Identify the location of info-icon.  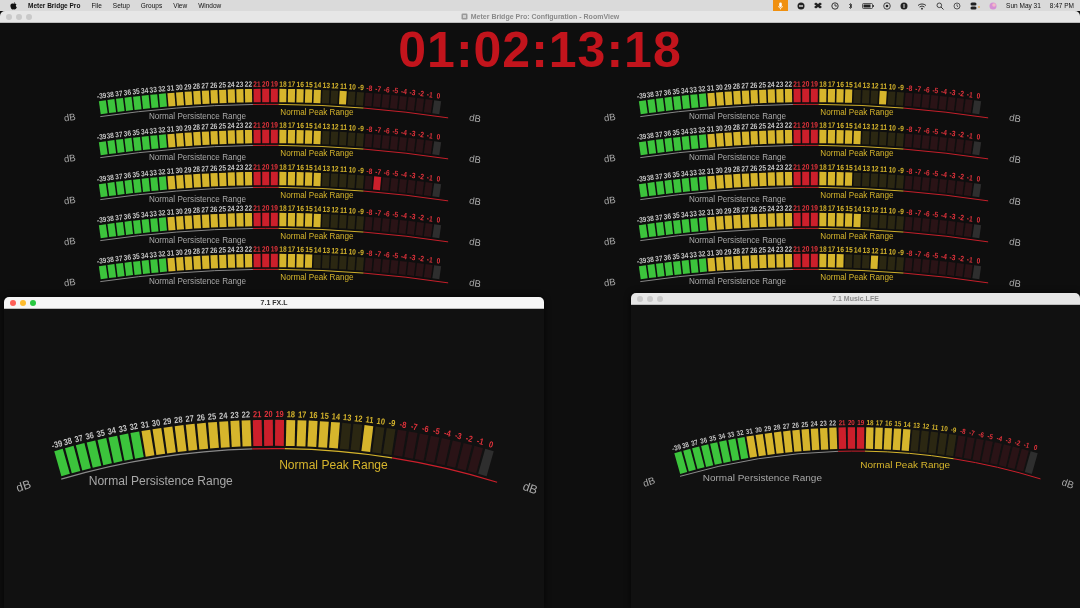
(904, 5).